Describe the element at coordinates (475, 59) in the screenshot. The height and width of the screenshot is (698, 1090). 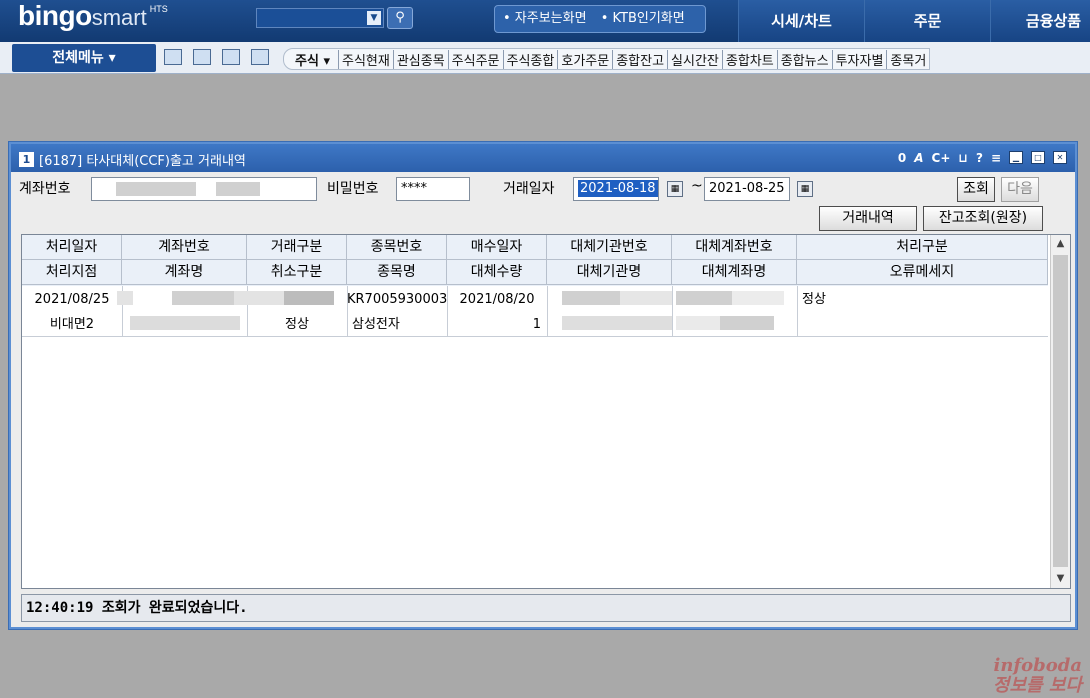
I see `menu-item: 주식주문` at that location.